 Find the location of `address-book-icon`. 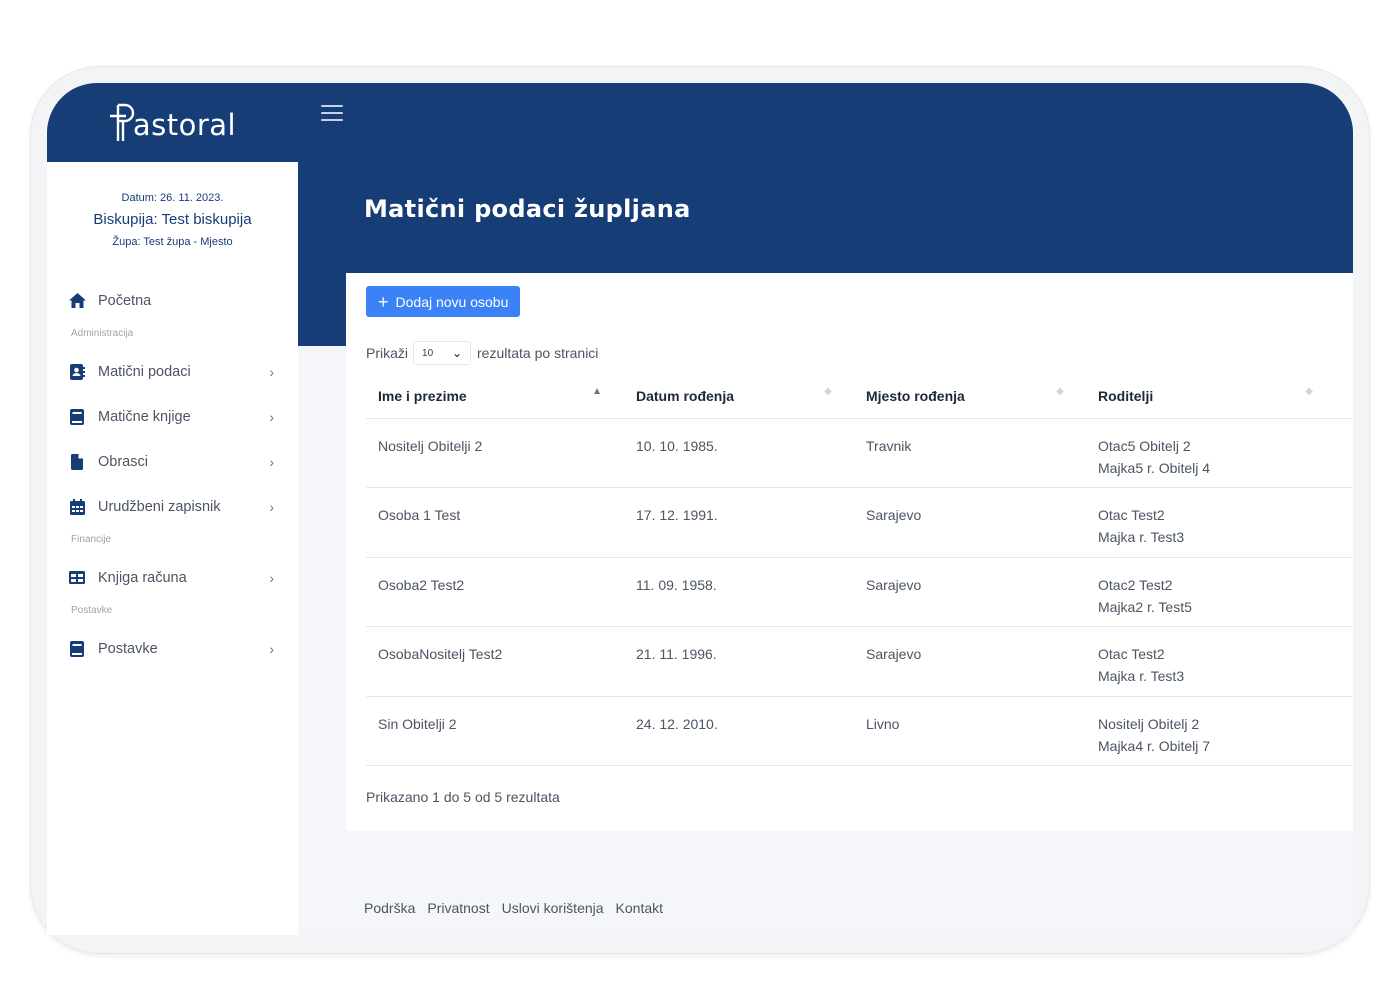

address-book-icon is located at coordinates (77, 372).